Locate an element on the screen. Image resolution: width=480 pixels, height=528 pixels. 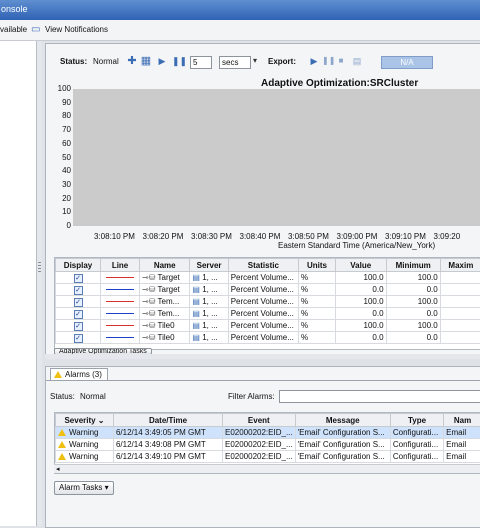
chevron-down-icon: ▾ is located at coordinates (255, 61).